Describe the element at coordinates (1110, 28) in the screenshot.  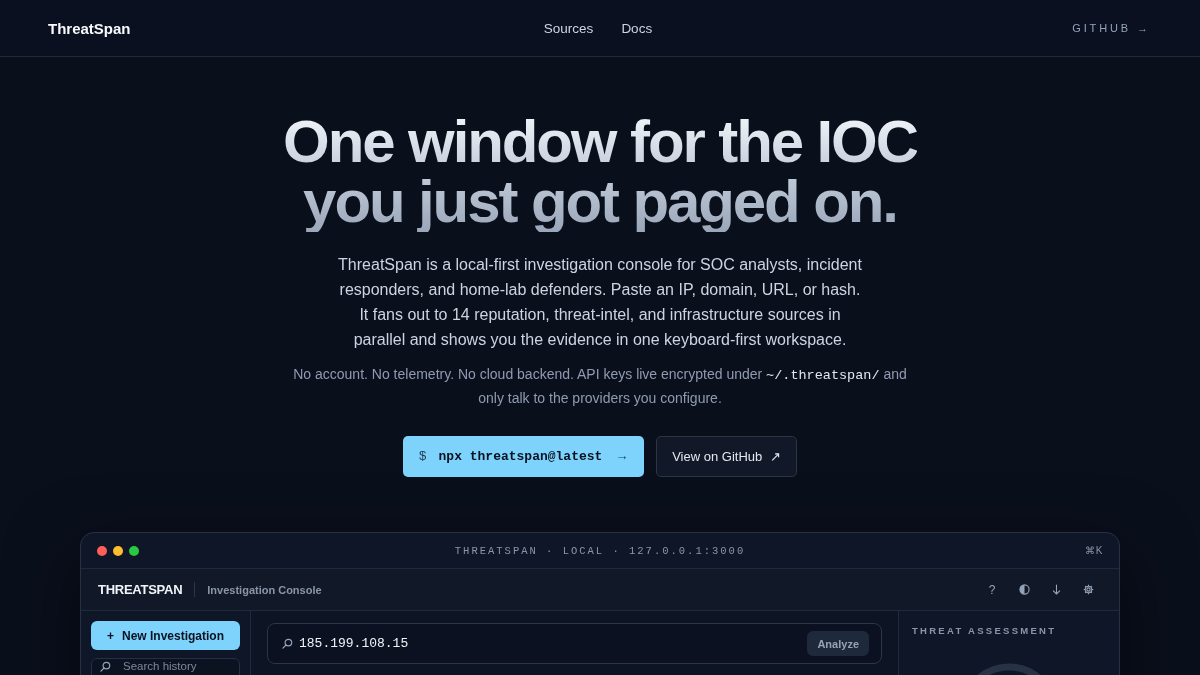
I see `github-link: GITHUB →` at that location.